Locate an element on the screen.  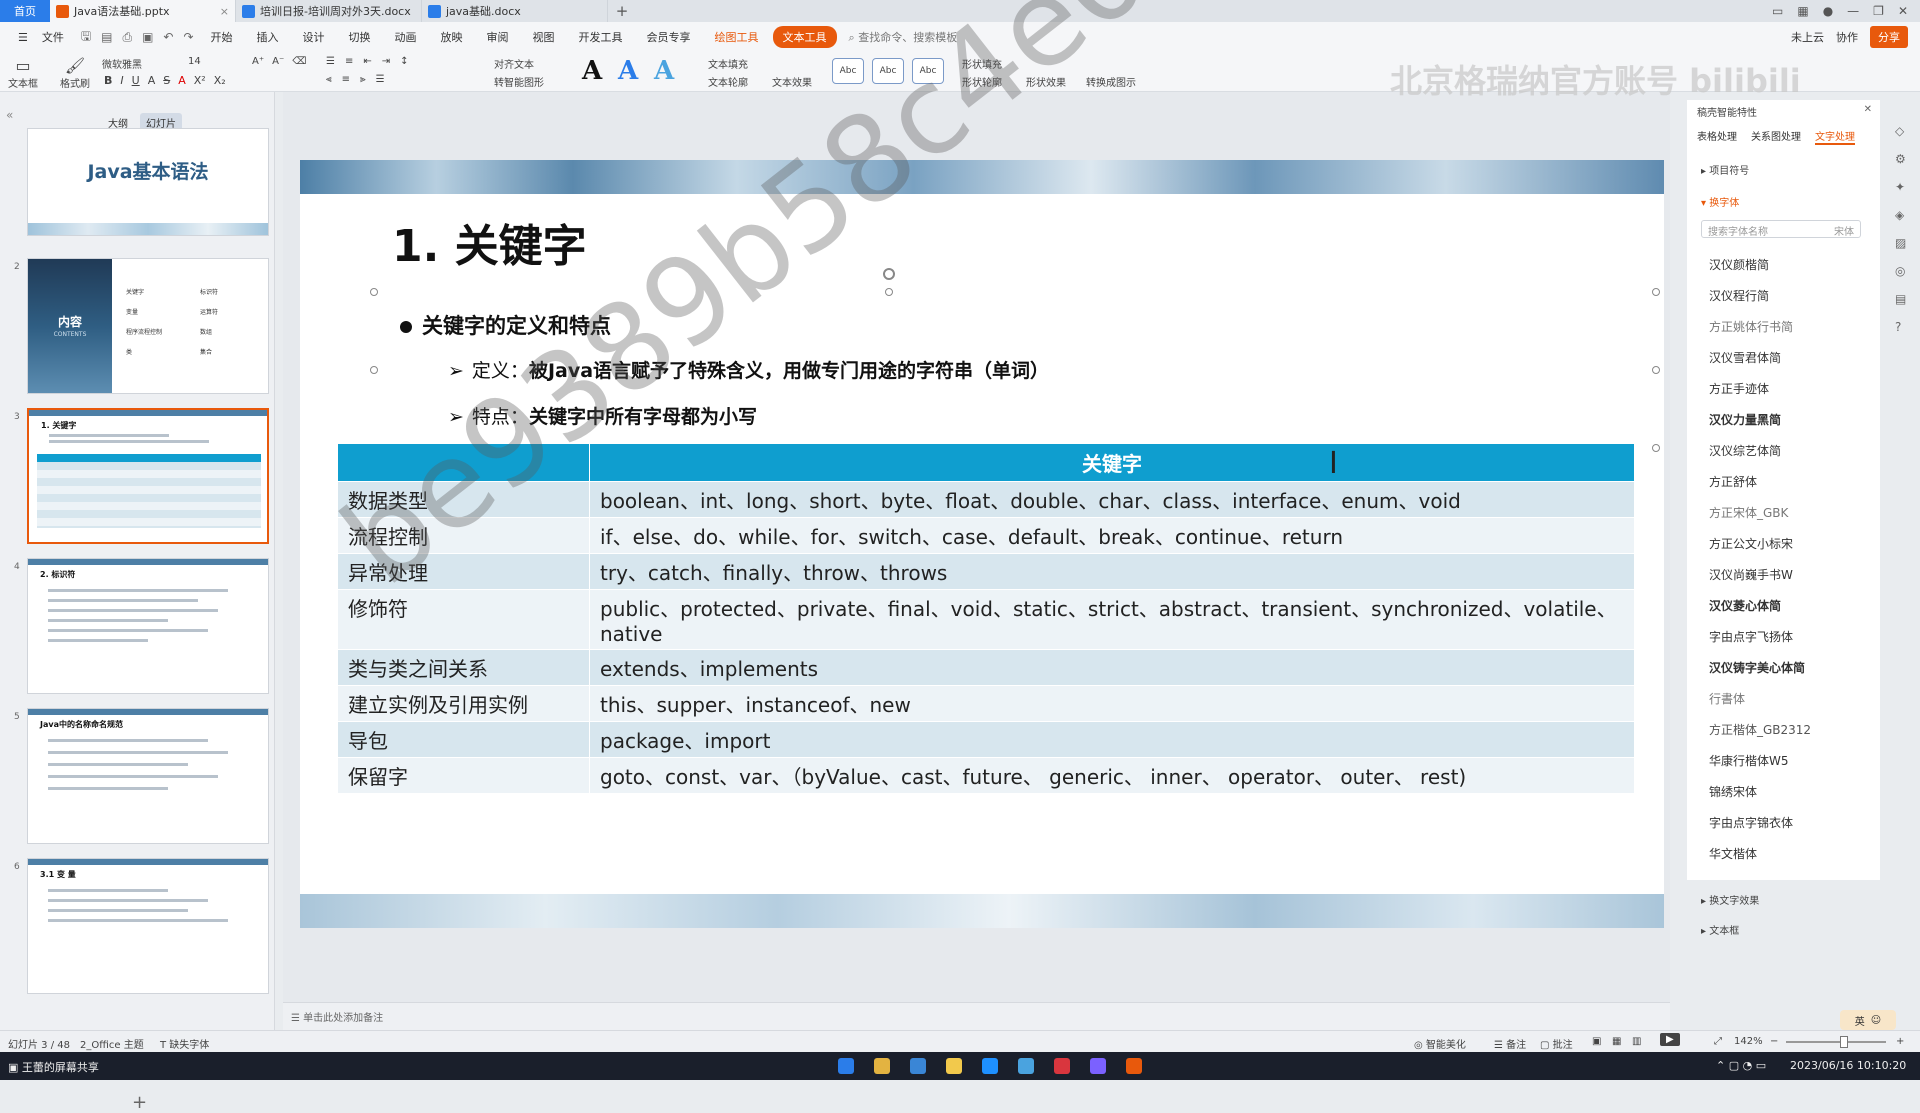
font-item: 华文楷体 is located at coordinates (1733, 853).